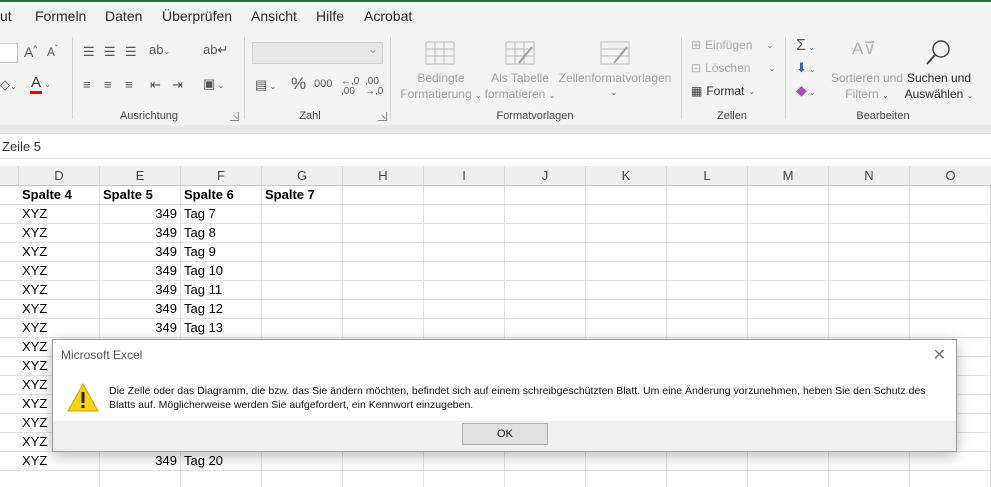 This screenshot has height=487, width=991. I want to click on header-cell-spalte-5: Spalte 5, so click(140, 195).